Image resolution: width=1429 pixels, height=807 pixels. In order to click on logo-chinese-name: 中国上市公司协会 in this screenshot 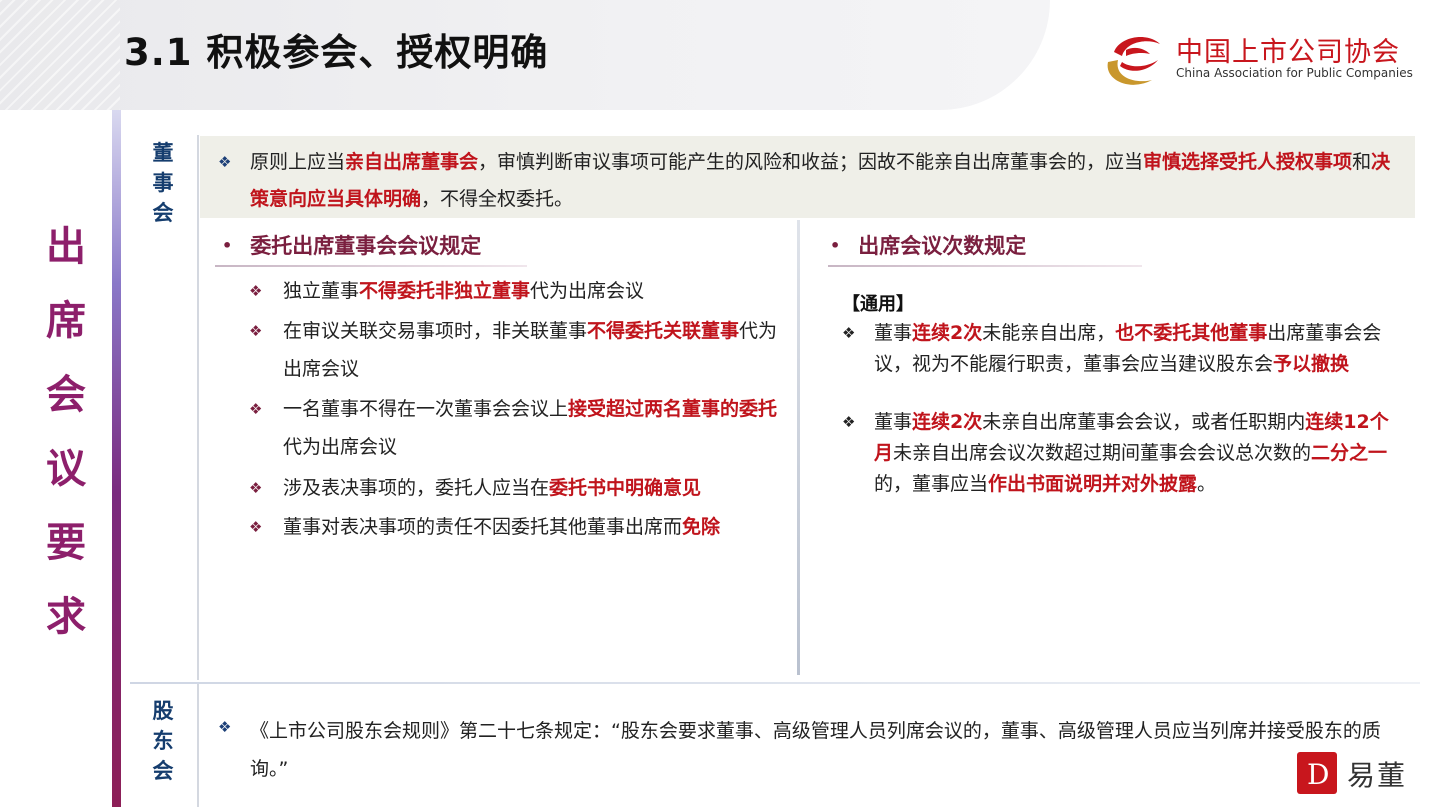, I will do `click(1288, 52)`.